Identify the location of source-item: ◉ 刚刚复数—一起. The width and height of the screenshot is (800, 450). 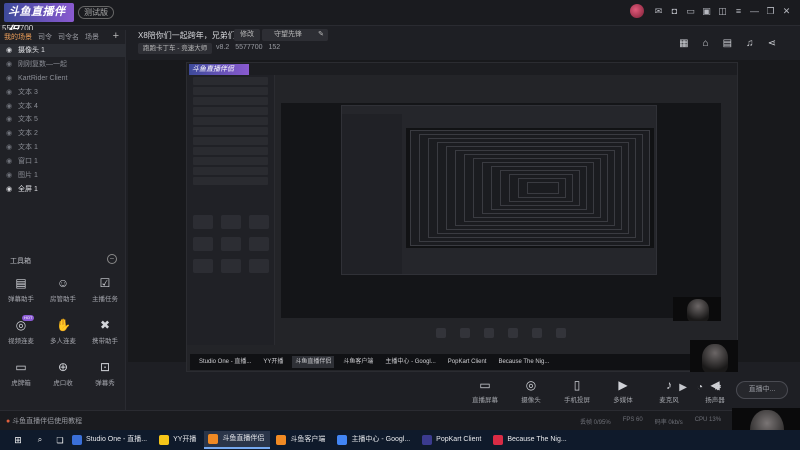
(63, 64).